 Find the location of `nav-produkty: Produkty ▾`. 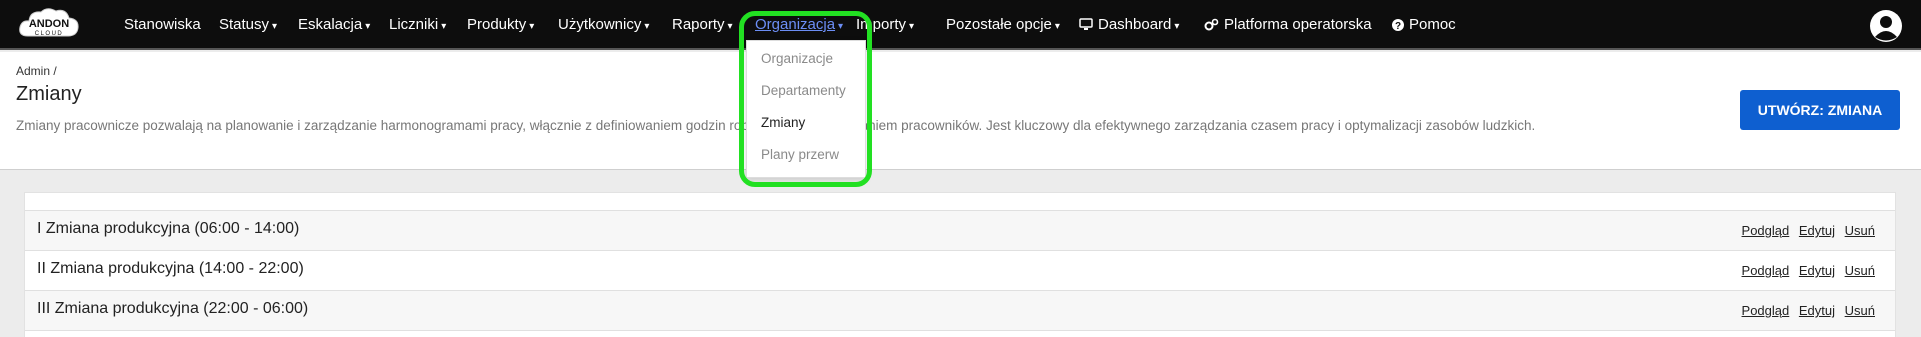

nav-produkty: Produkty ▾ is located at coordinates (500, 25).